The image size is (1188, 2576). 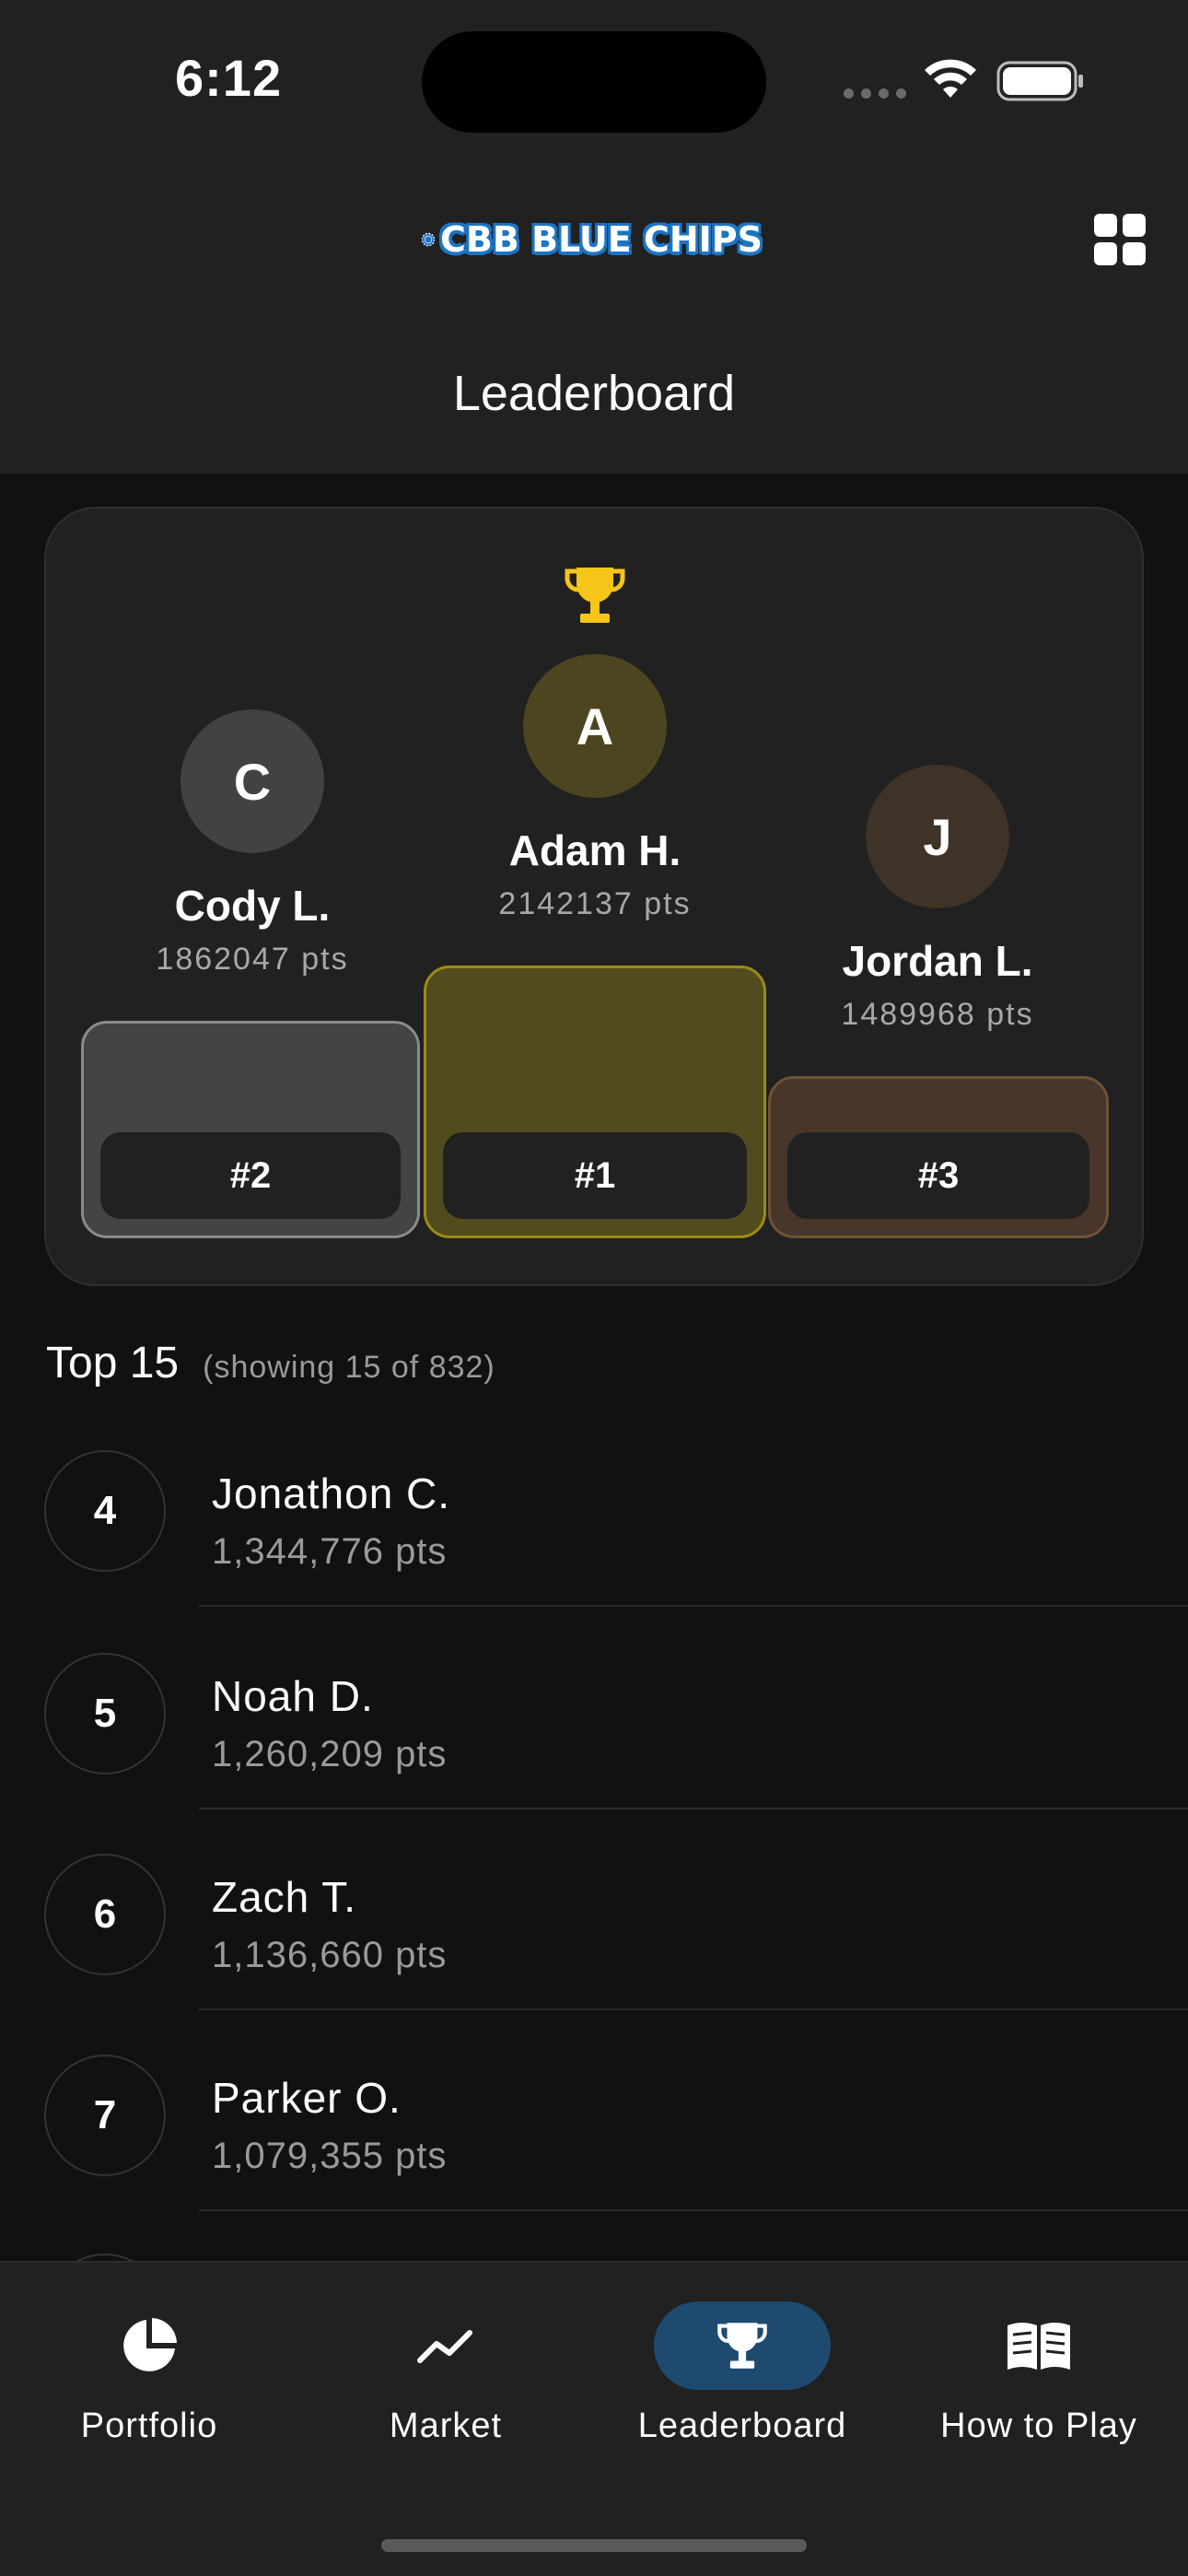 I want to click on rank-circle: 6, so click(x=105, y=1914).